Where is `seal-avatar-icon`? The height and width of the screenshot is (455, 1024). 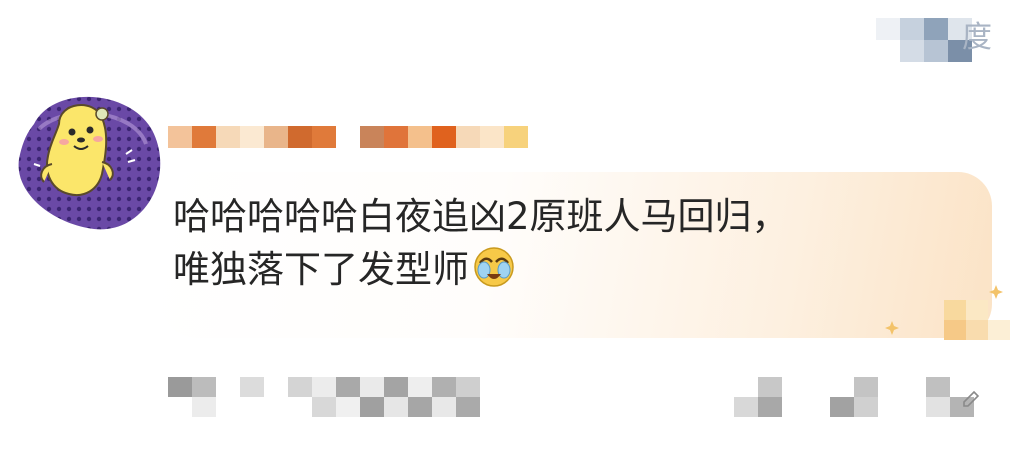 seal-avatar-icon is located at coordinates (89, 163).